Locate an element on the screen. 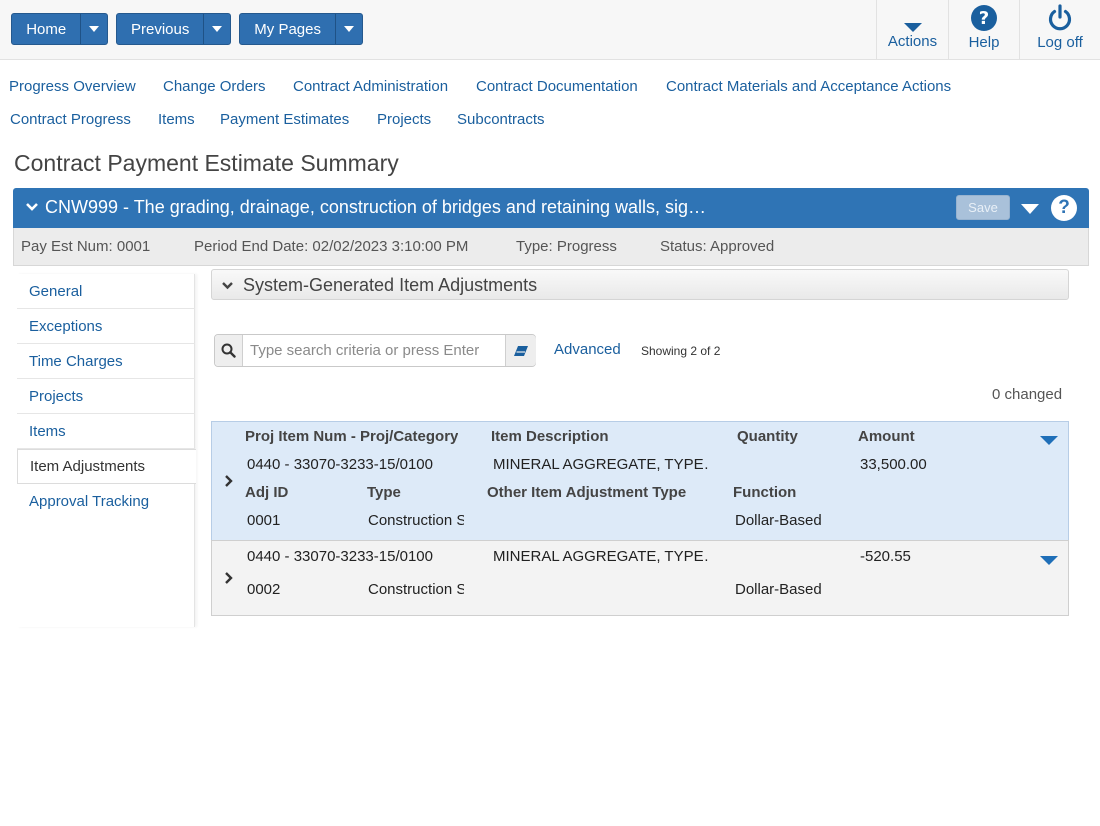 The image size is (1100, 826). sidebar-item-exceptions: Exceptions is located at coordinates (106, 326).